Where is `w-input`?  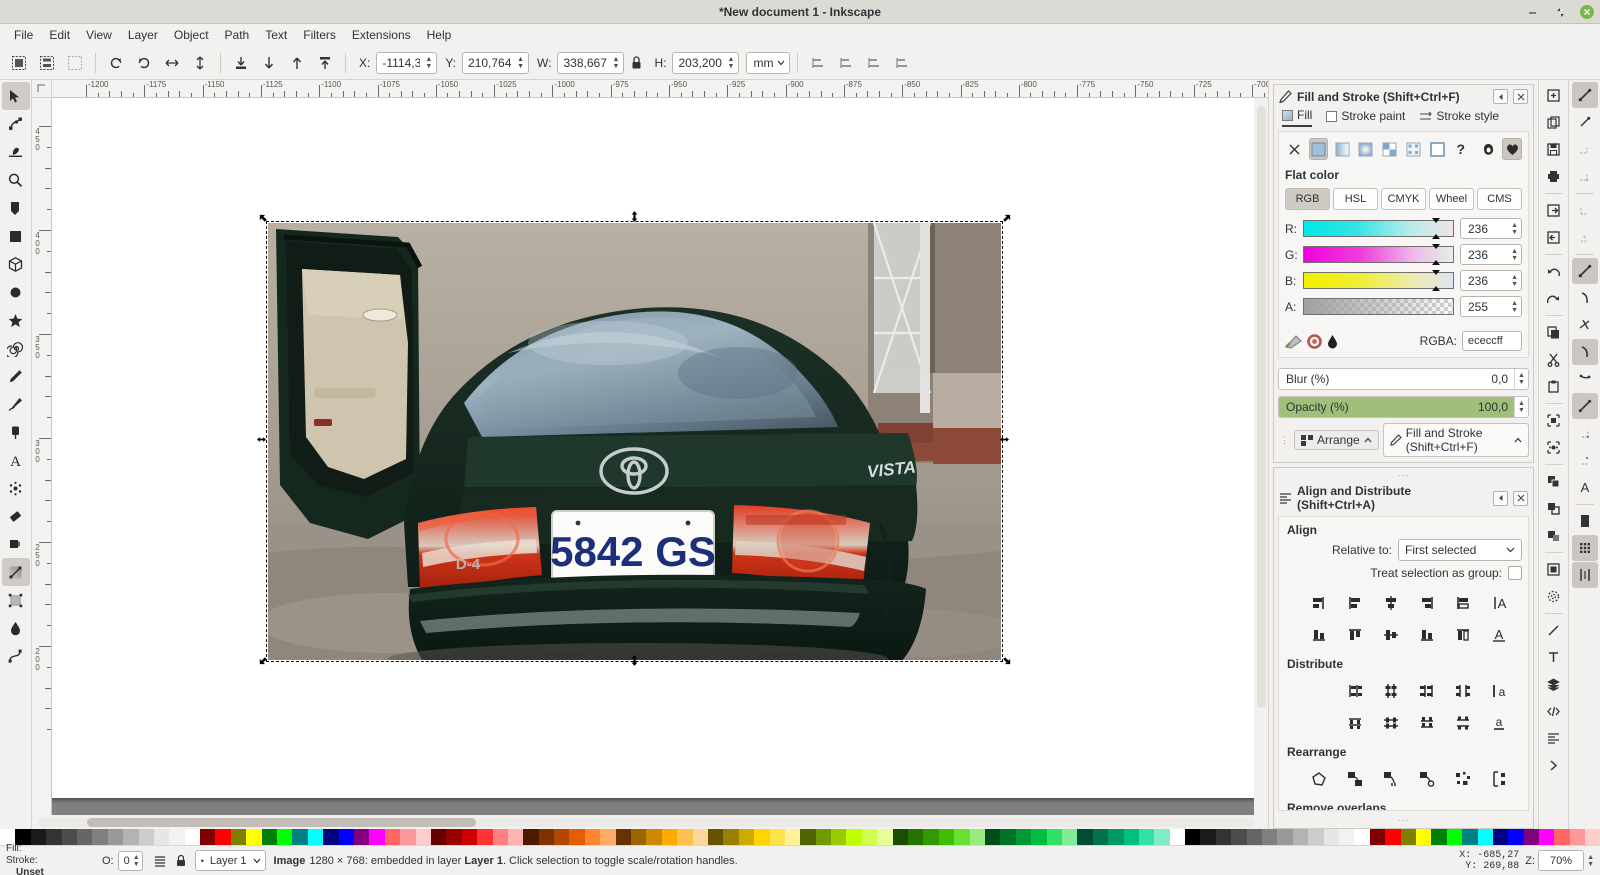
w-input is located at coordinates (584, 62).